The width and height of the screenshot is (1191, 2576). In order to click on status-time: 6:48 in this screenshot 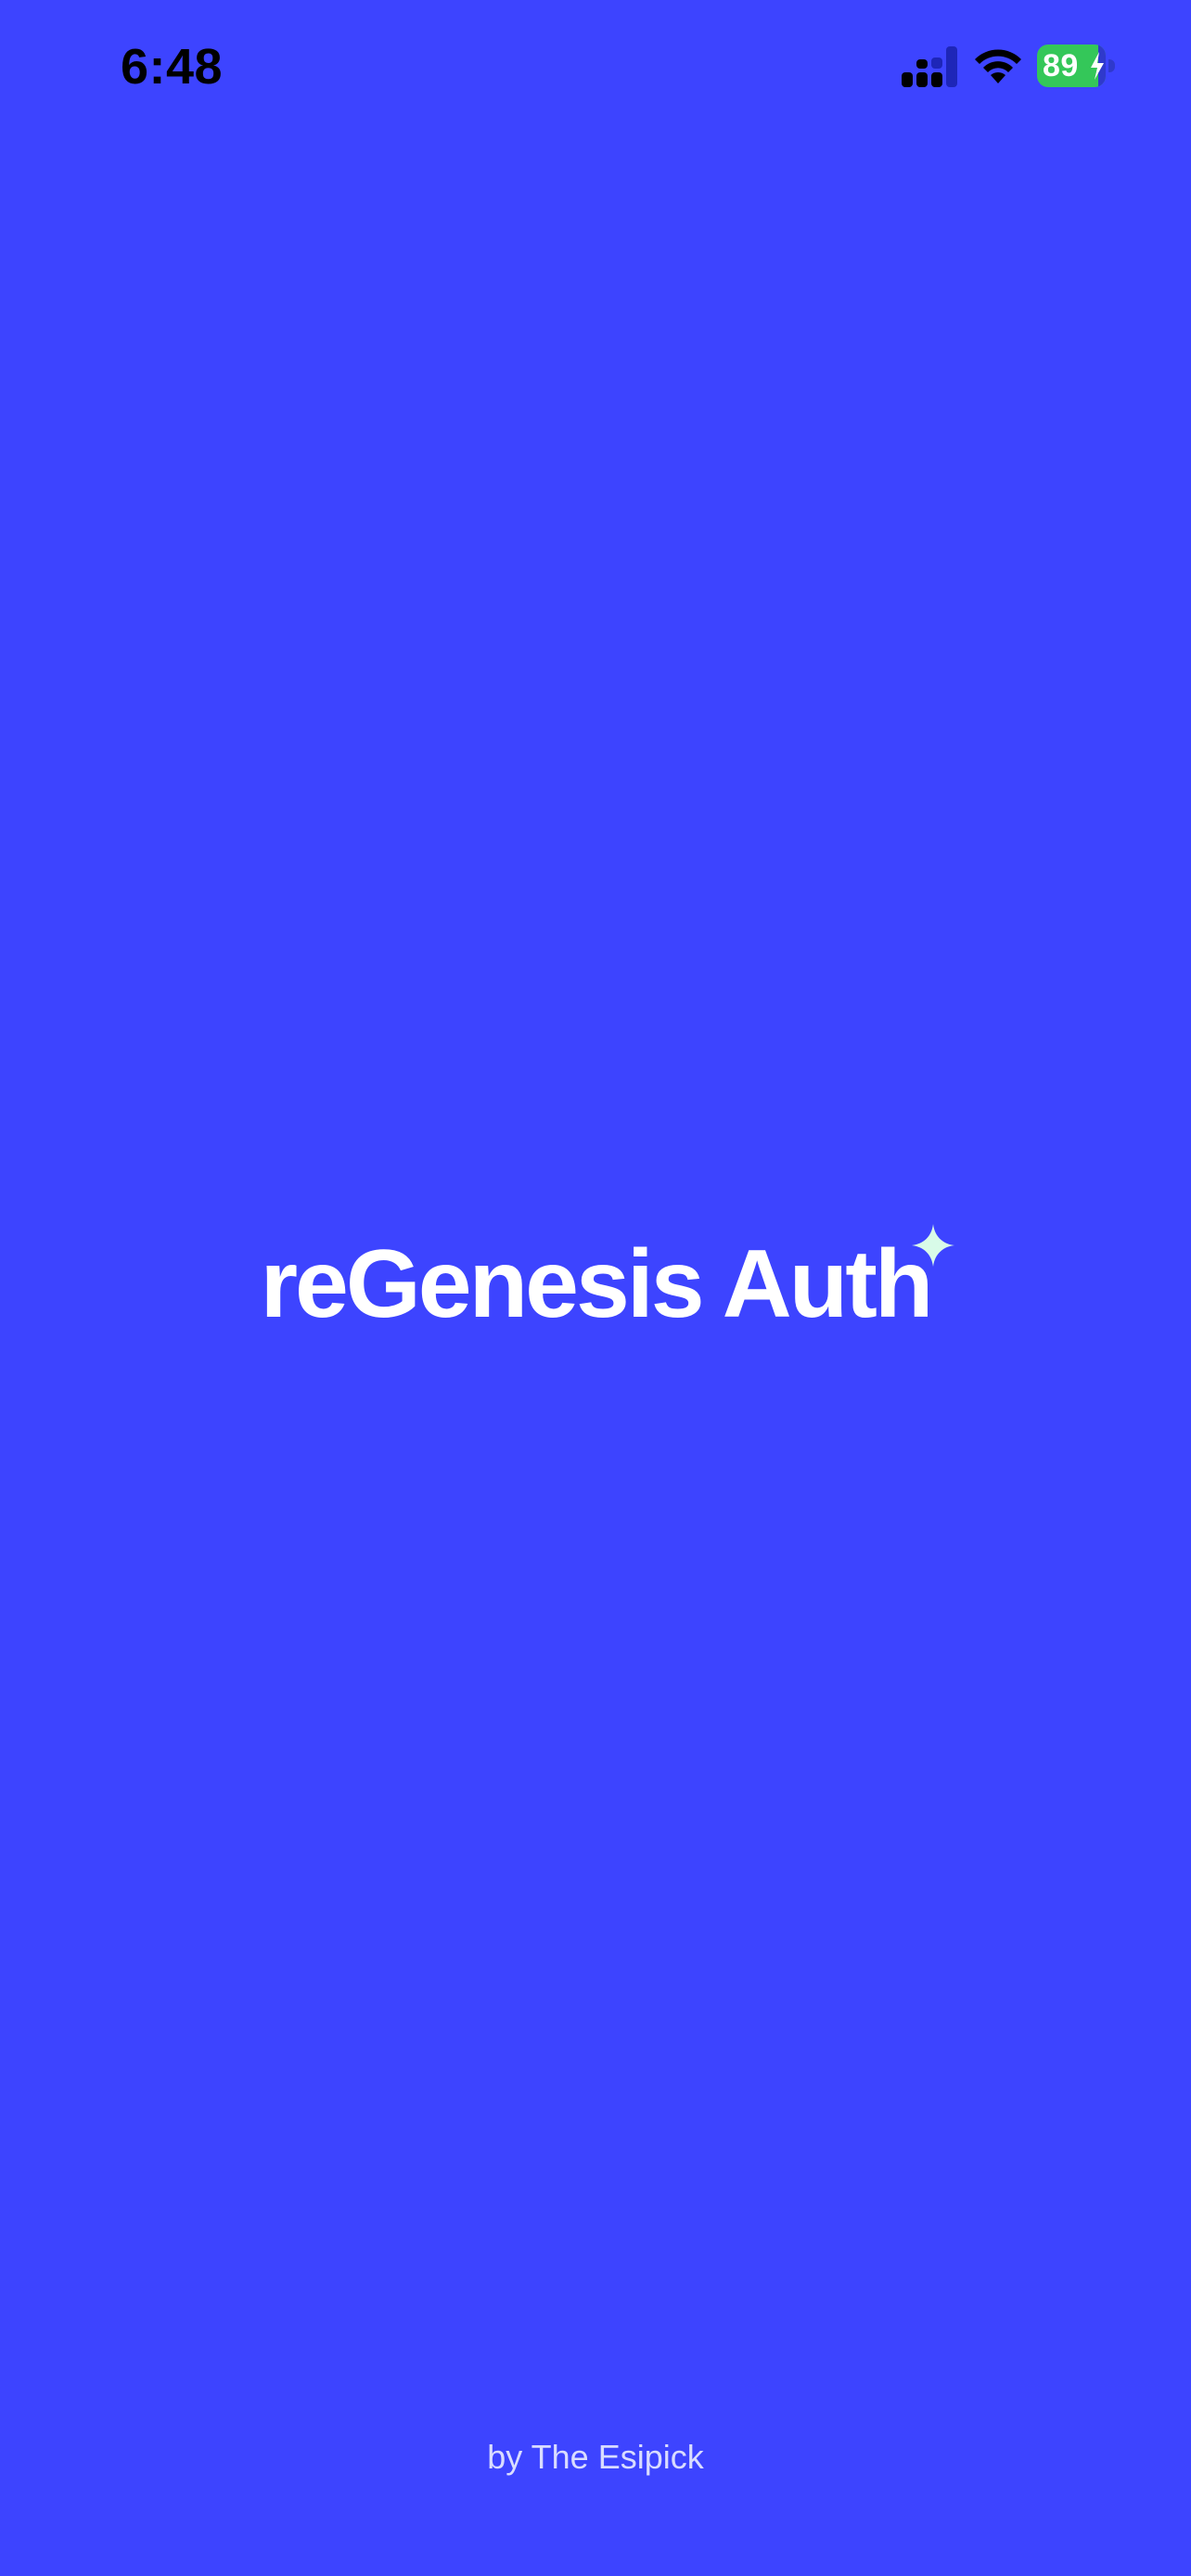, I will do `click(172, 67)`.